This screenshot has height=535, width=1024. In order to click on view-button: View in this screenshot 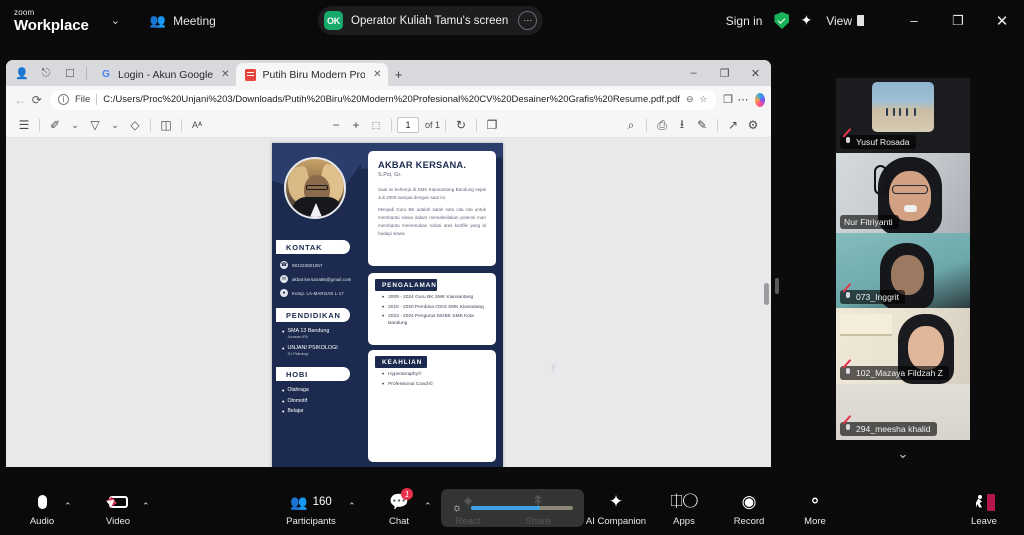, I will do `click(848, 21)`.